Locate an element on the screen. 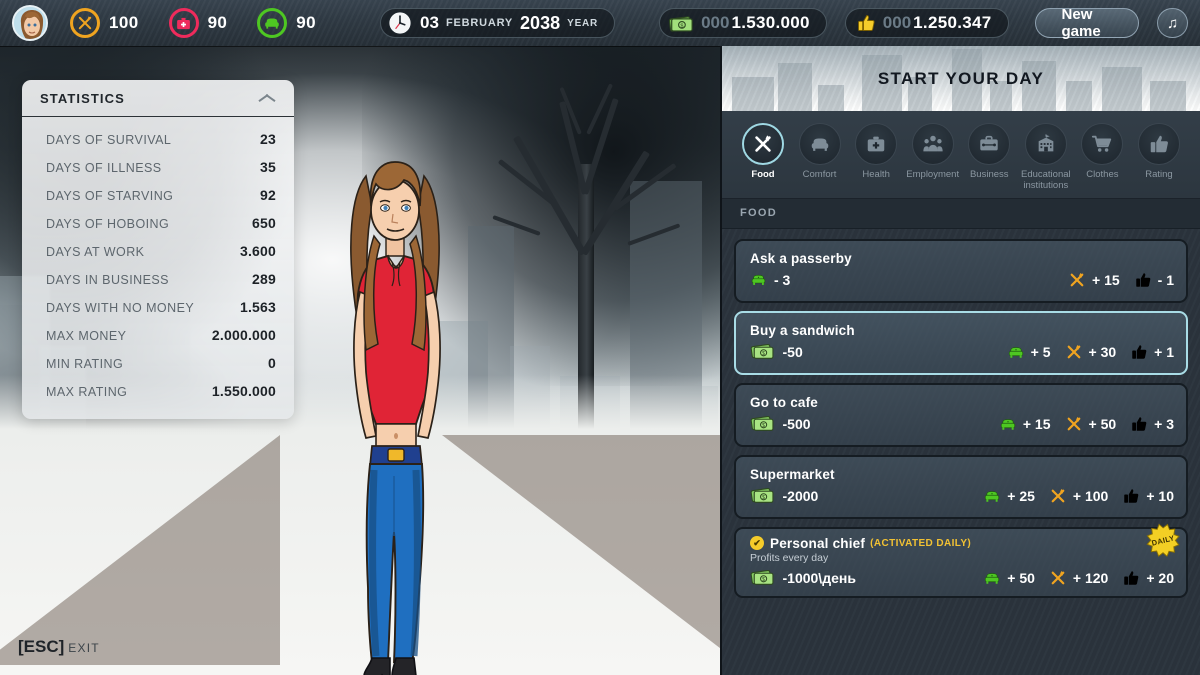  action-gain-value: + 100 is located at coordinates (1090, 495).